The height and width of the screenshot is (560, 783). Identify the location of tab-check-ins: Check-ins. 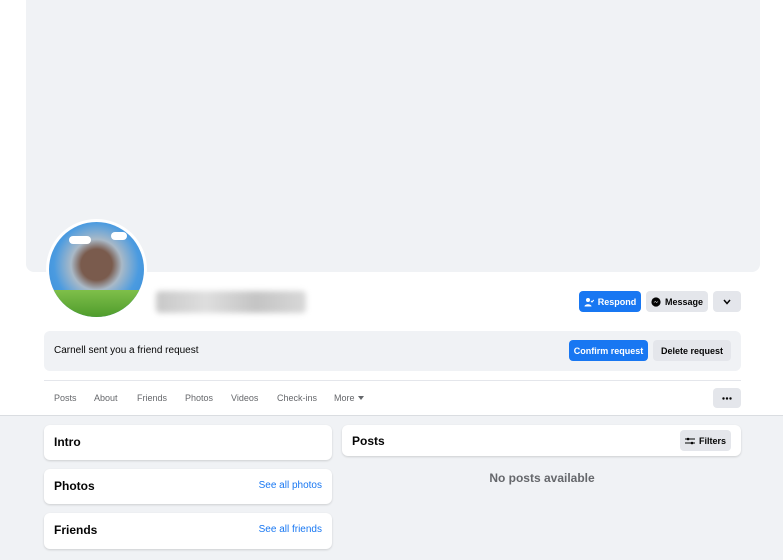
(297, 398).